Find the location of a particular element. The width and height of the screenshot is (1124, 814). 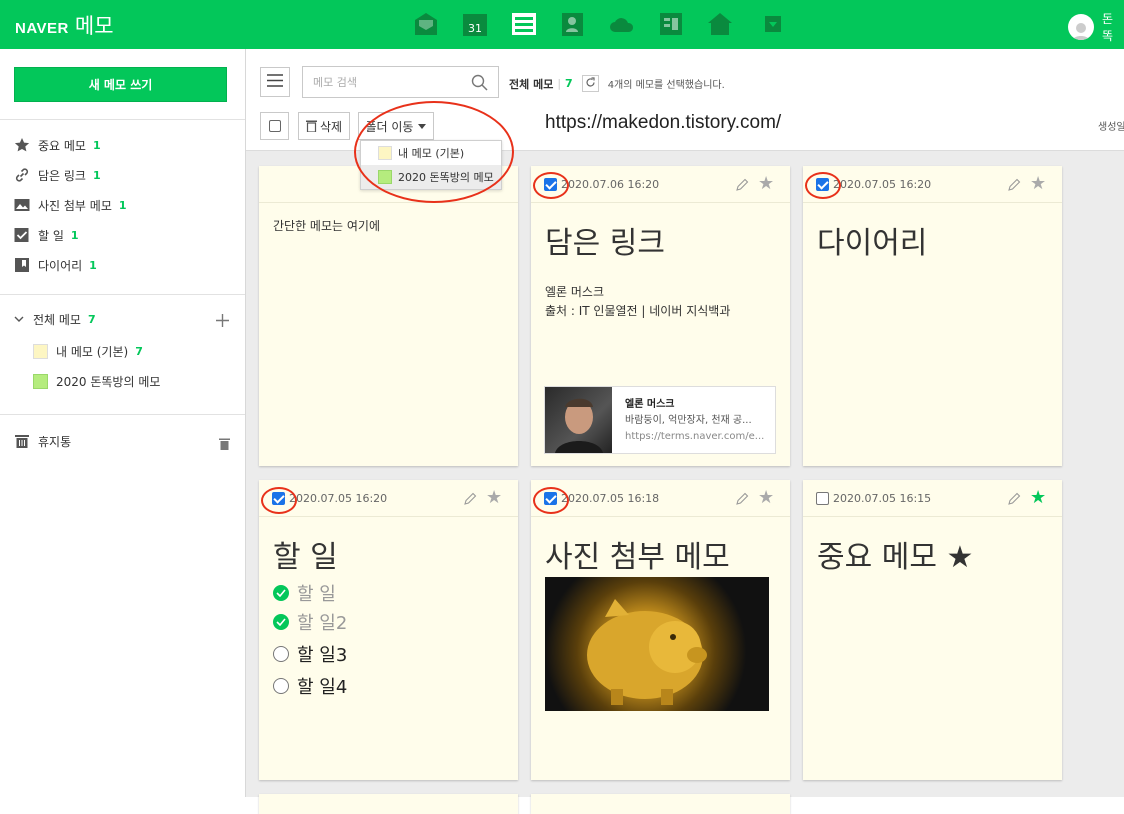

sidebar-item-label: 담은 링크 is located at coordinates (62, 175).